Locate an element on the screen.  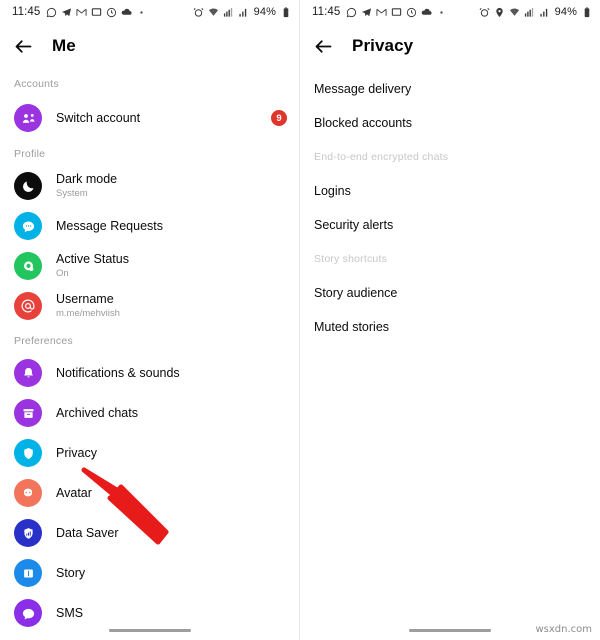
list-item-text: Story is located at coordinates (171, 573).